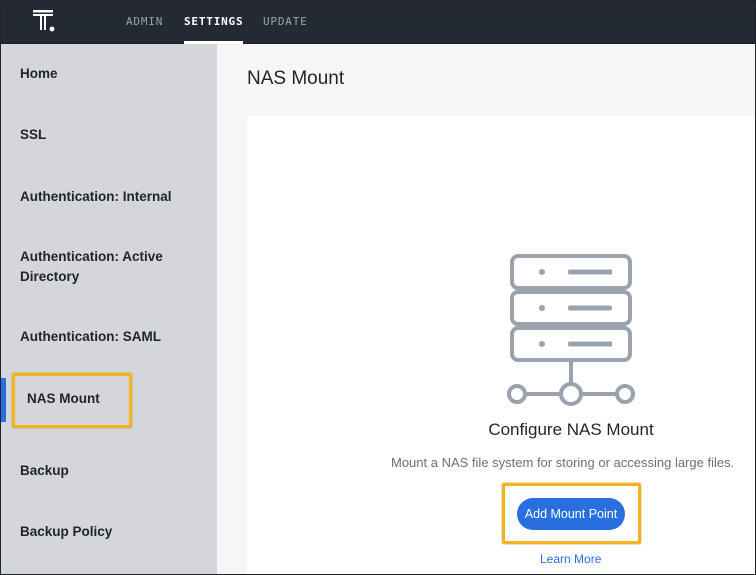  What do you see at coordinates (570, 559) in the screenshot?
I see `learn-more-link: Learn More` at bounding box center [570, 559].